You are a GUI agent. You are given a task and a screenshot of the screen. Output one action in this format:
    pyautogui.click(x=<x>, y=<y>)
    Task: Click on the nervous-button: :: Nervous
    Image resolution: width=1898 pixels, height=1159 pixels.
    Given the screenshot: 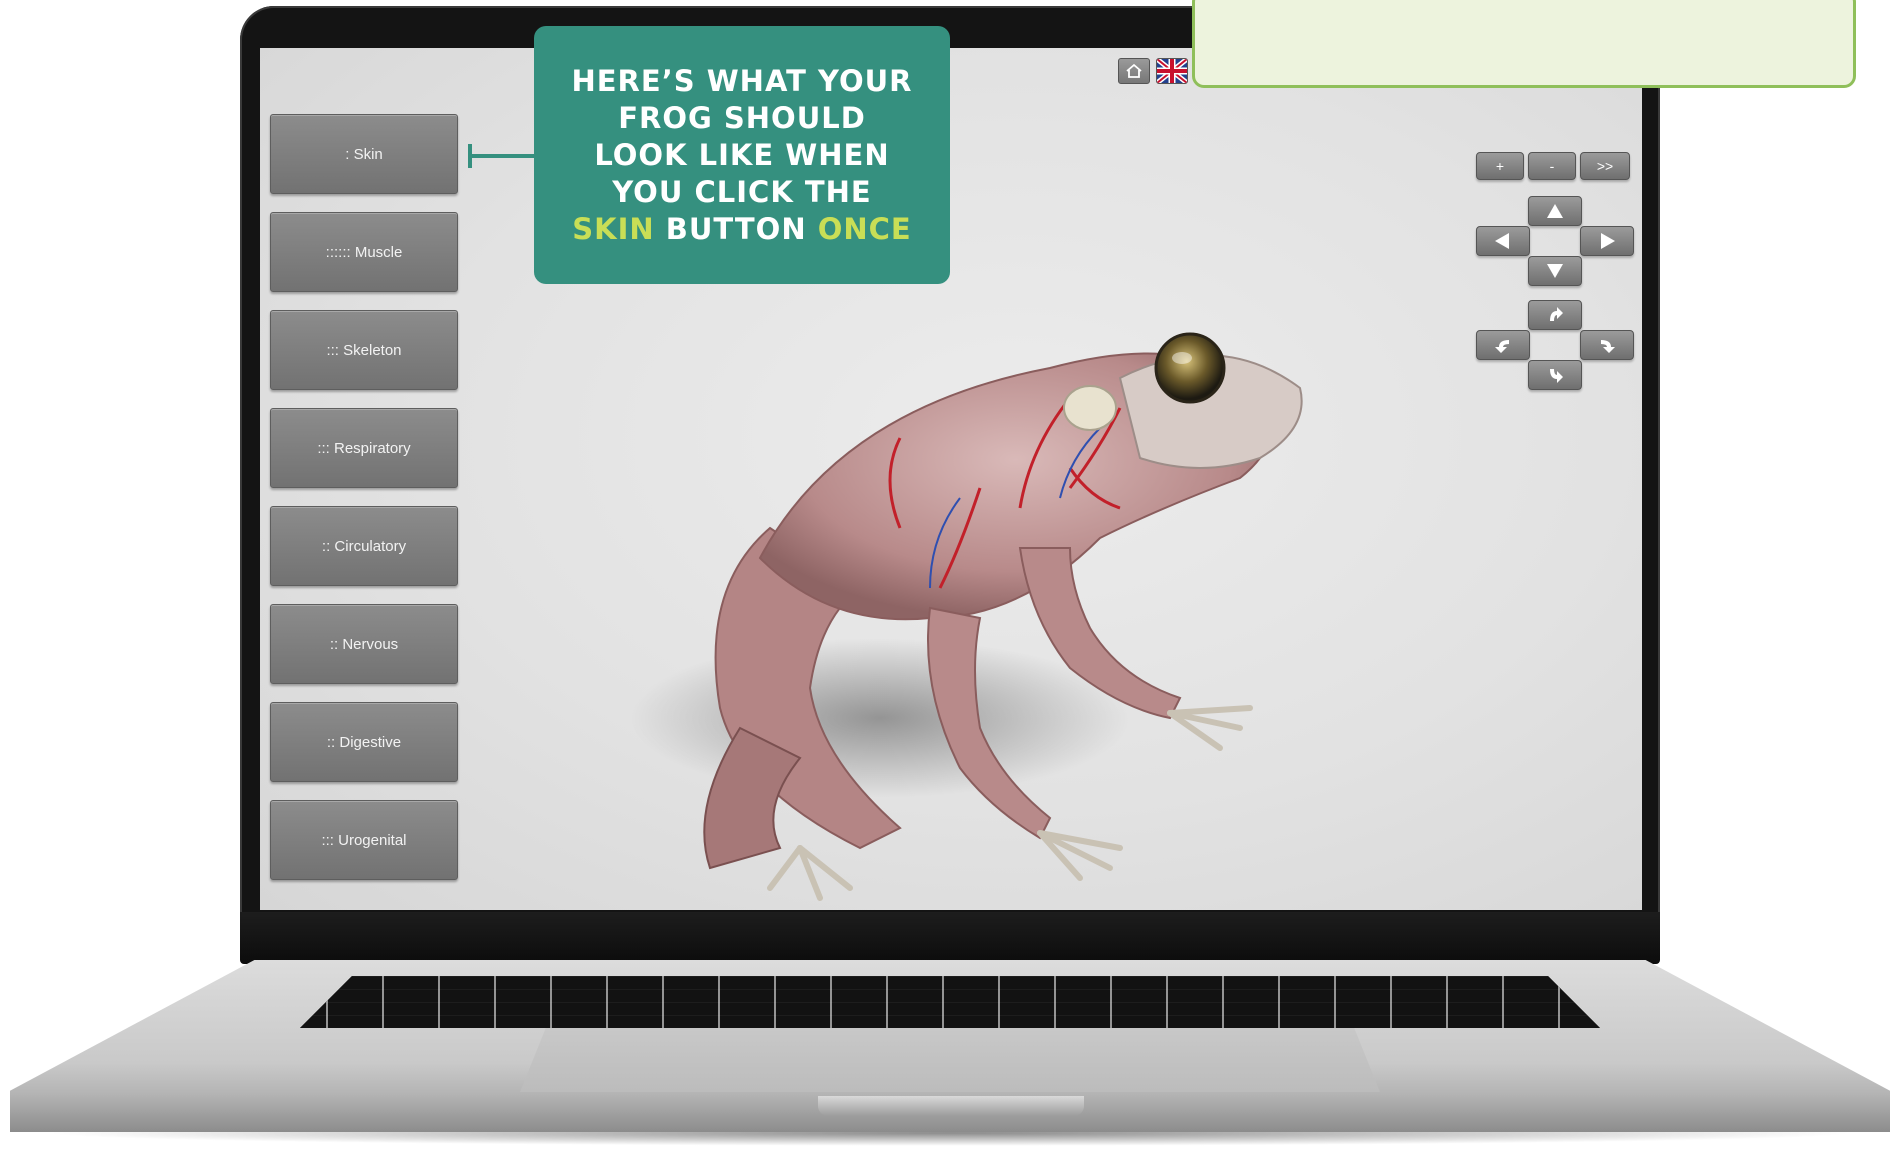 What is the action you would take?
    pyautogui.click(x=364, y=644)
    